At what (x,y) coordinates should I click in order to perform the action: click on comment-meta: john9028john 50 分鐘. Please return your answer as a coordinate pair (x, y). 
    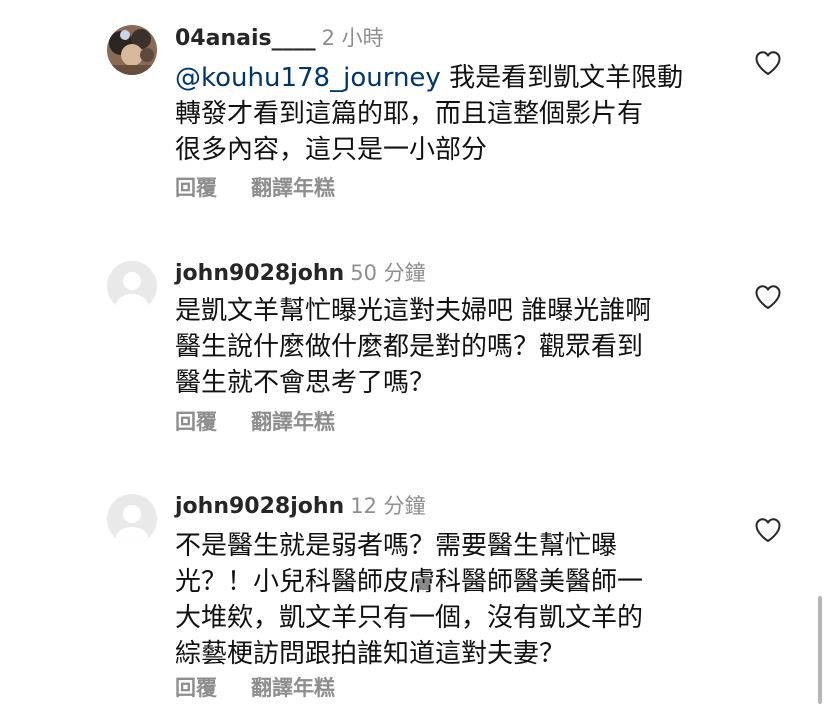
    Looking at the image, I should click on (300, 273).